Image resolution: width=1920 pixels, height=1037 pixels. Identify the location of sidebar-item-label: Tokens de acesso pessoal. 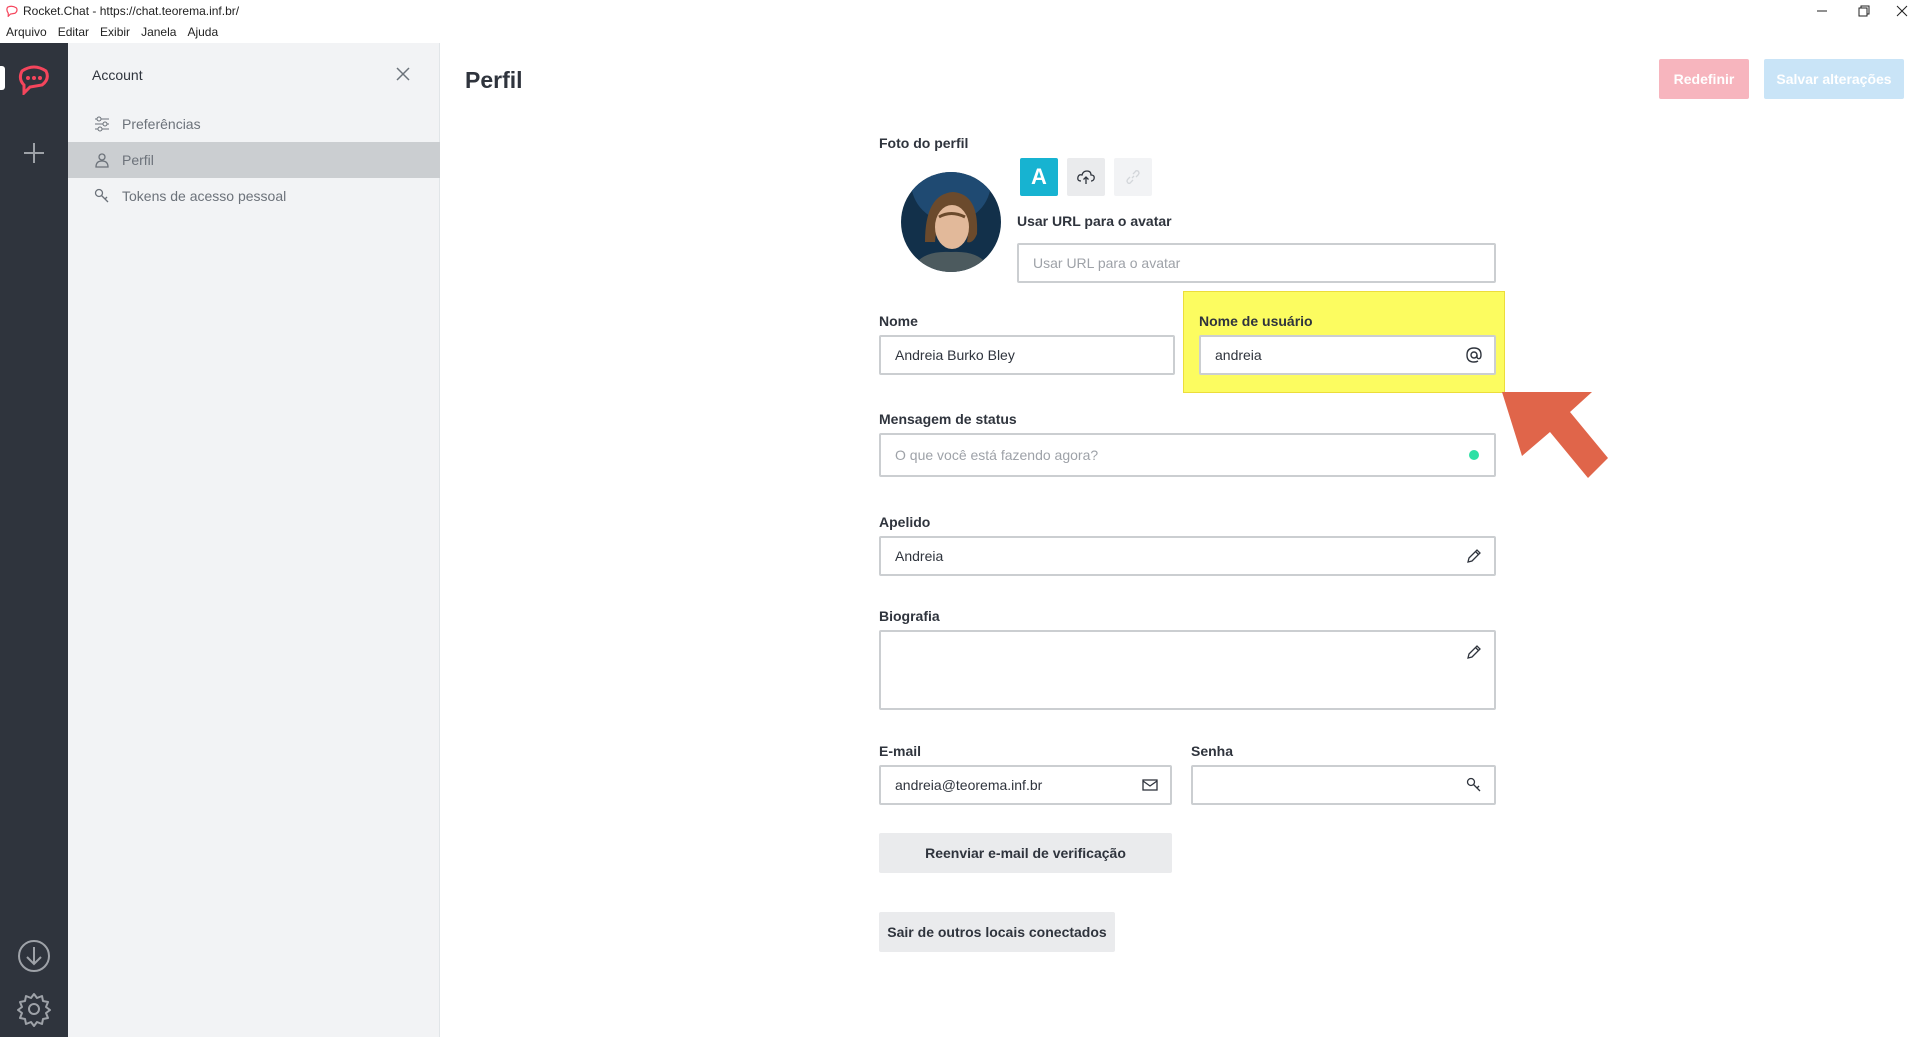
(204, 196).